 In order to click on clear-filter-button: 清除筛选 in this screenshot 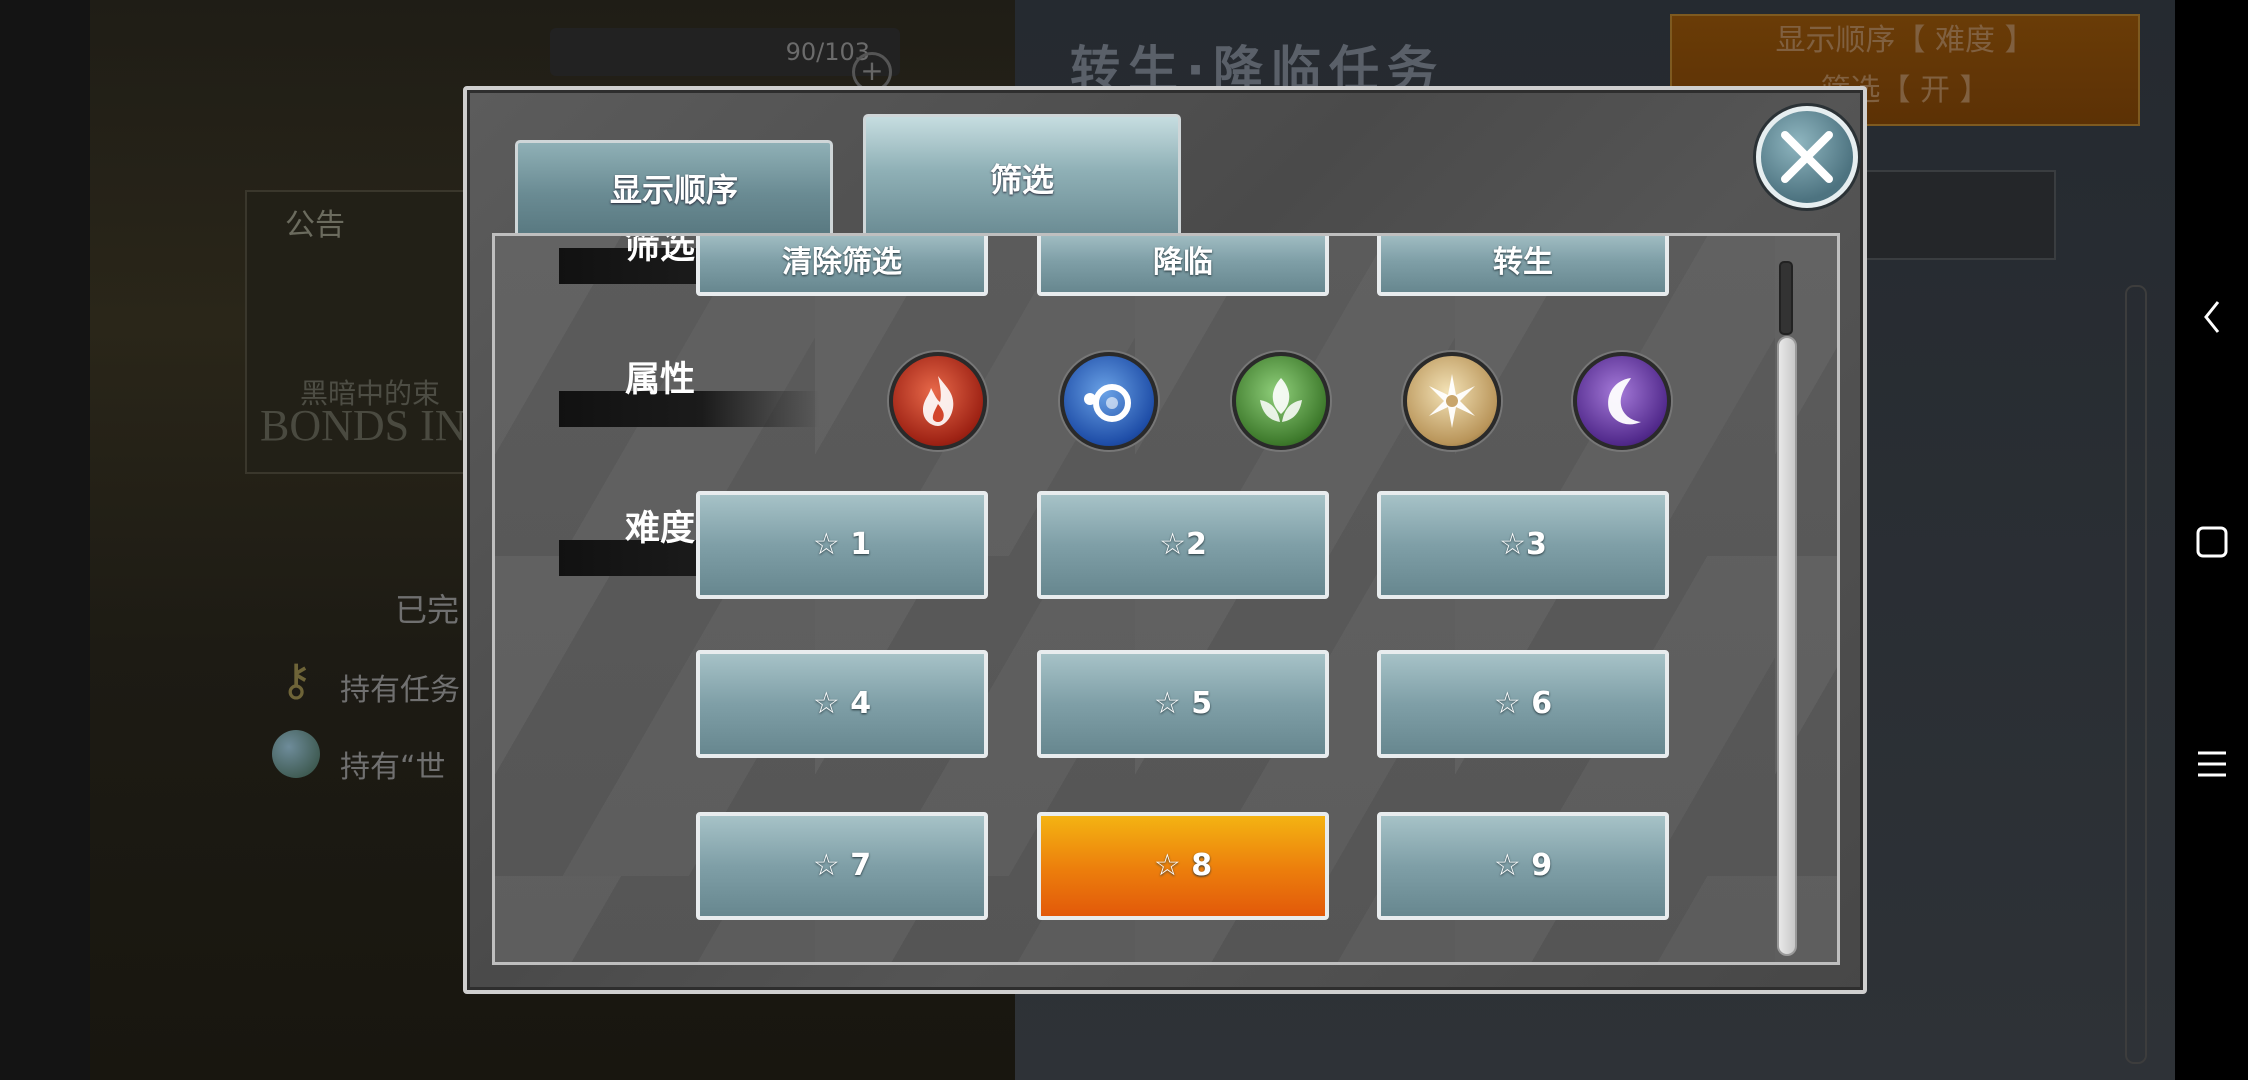, I will do `click(842, 266)`.